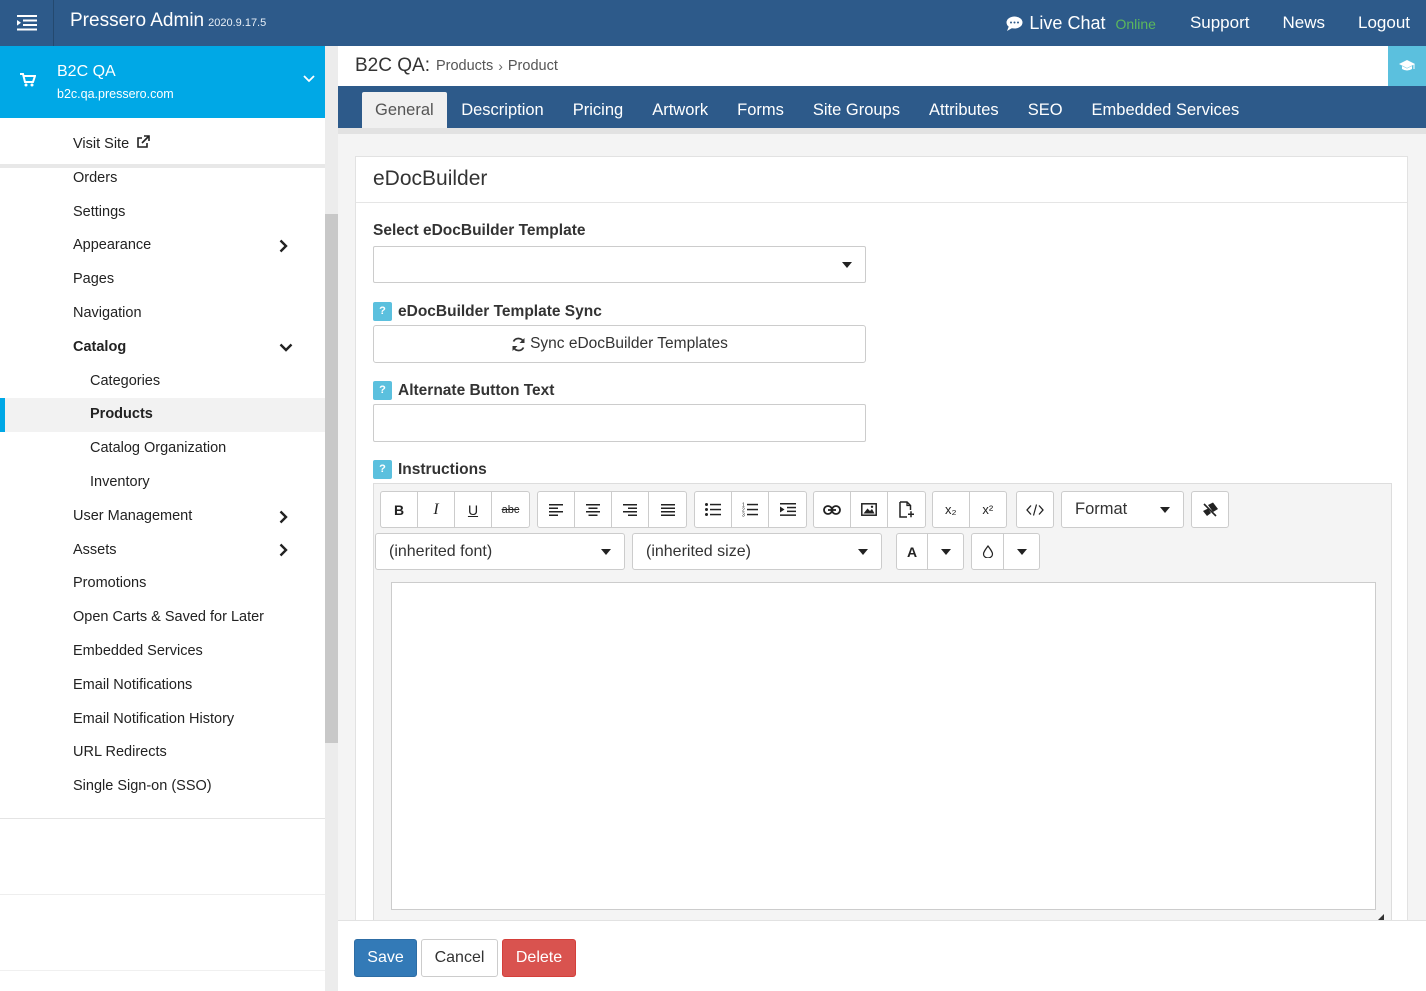 The width and height of the screenshot is (1426, 991). Describe the element at coordinates (500, 551) in the screenshot. I see `font-family-select: (inherited font)` at that location.